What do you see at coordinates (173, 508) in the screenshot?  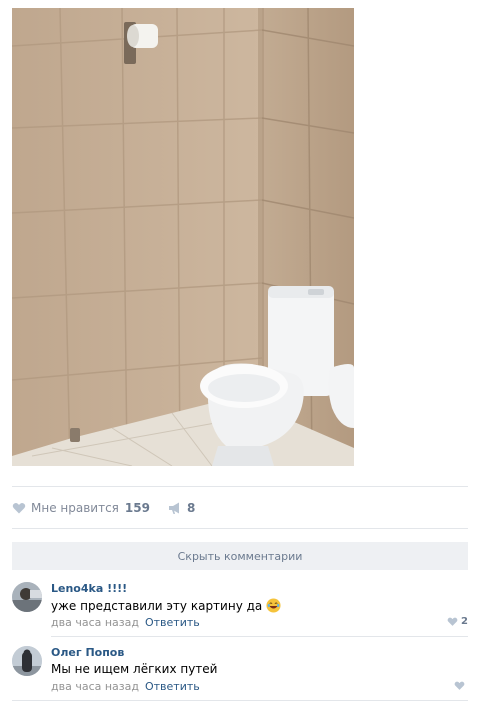 I see `megaphone-icon` at bounding box center [173, 508].